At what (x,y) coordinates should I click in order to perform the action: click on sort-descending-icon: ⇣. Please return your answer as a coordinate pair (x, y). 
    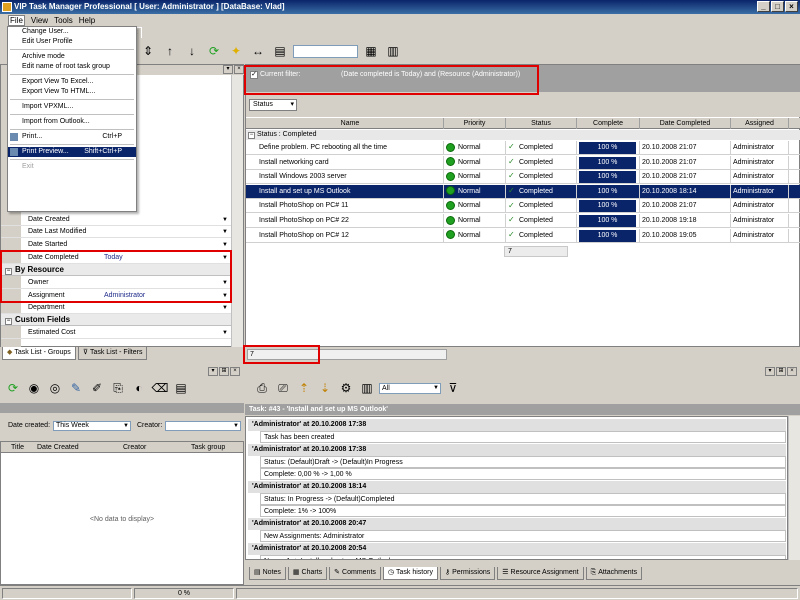
    Looking at the image, I should click on (325, 388).